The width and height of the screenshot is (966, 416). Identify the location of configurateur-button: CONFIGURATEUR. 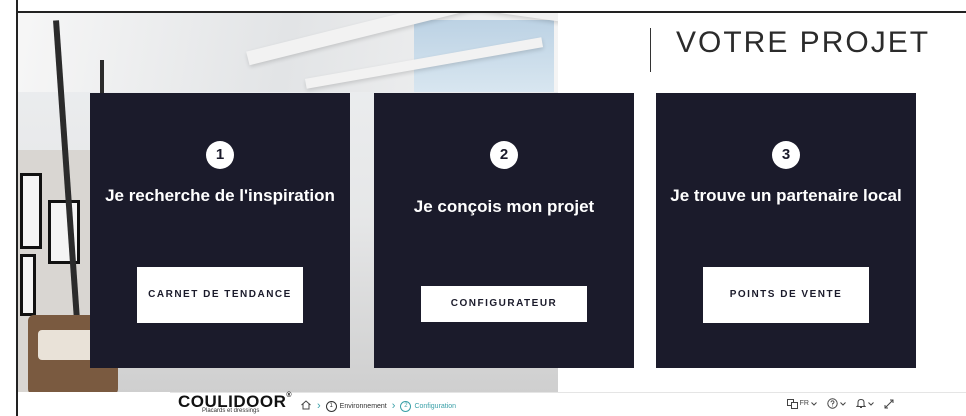
(504, 304).